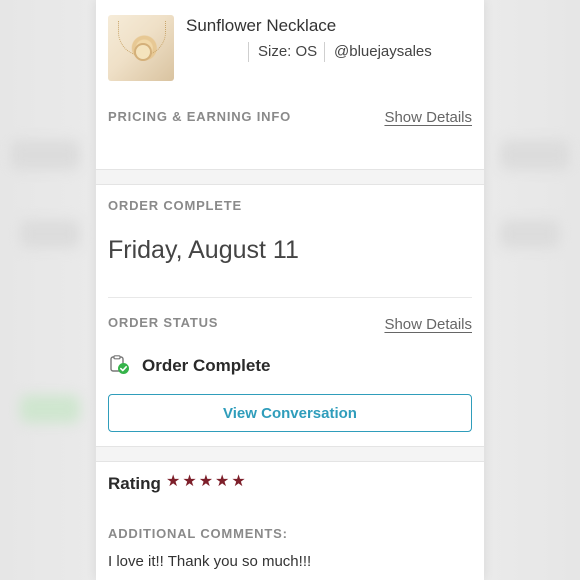 Image resolution: width=580 pixels, height=580 pixels. What do you see at coordinates (134, 483) in the screenshot?
I see `rating-label: Rating` at bounding box center [134, 483].